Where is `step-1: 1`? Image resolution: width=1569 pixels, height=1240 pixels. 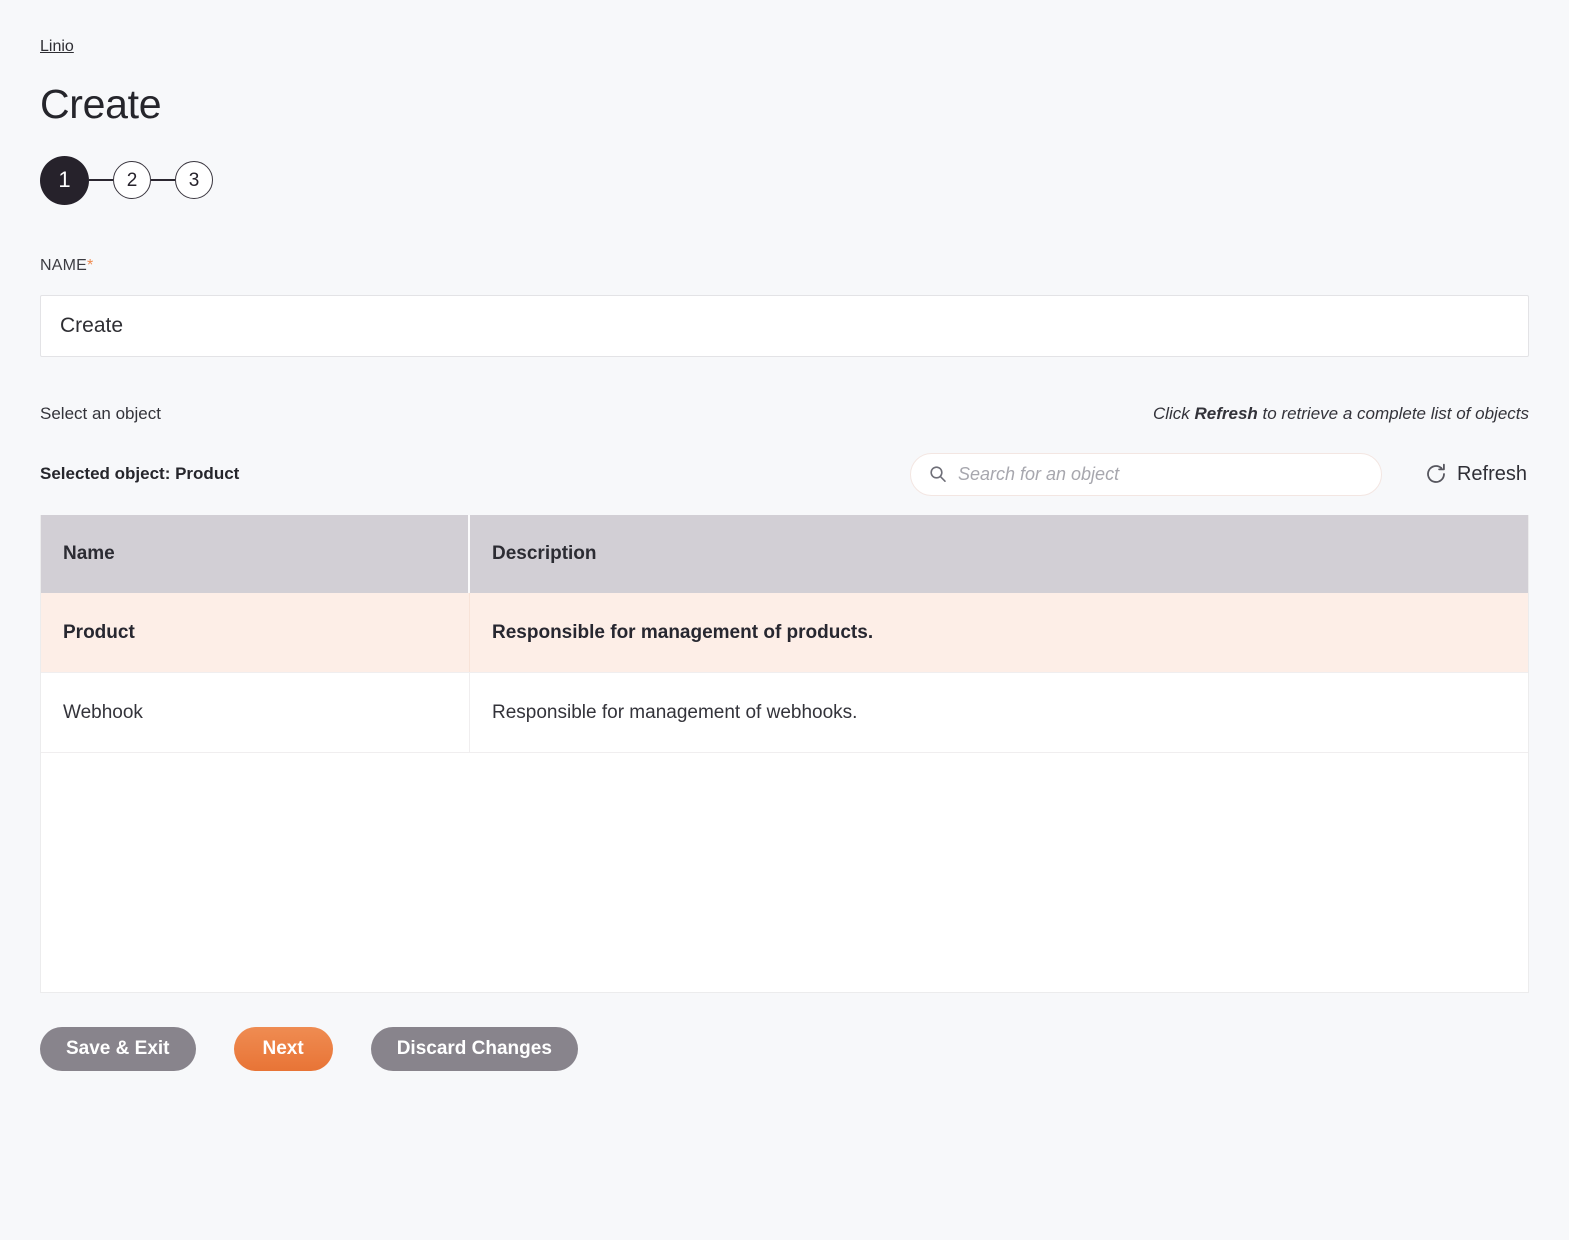
step-1: 1 is located at coordinates (64, 180).